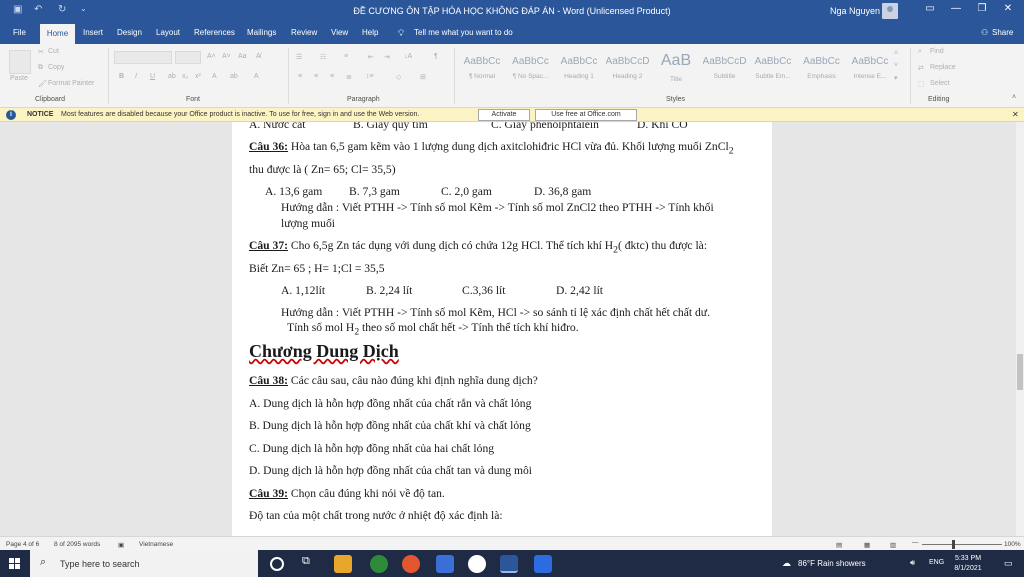 The width and height of the screenshot is (1024, 577). I want to click on zalo-icon, so click(543, 564).